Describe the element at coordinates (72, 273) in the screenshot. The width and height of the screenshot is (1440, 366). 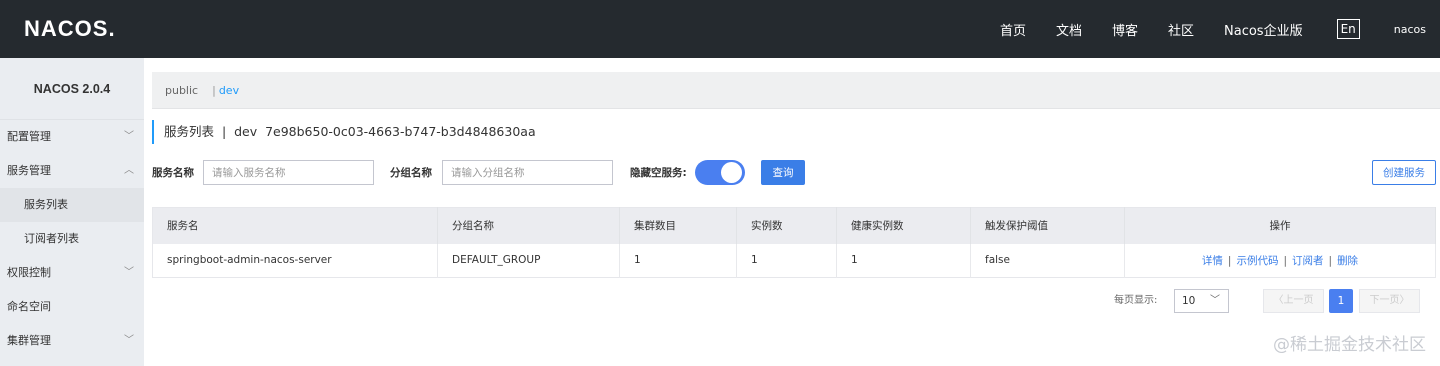
I see `sidebar-item-access-control: 权限控制 ﹀` at that location.